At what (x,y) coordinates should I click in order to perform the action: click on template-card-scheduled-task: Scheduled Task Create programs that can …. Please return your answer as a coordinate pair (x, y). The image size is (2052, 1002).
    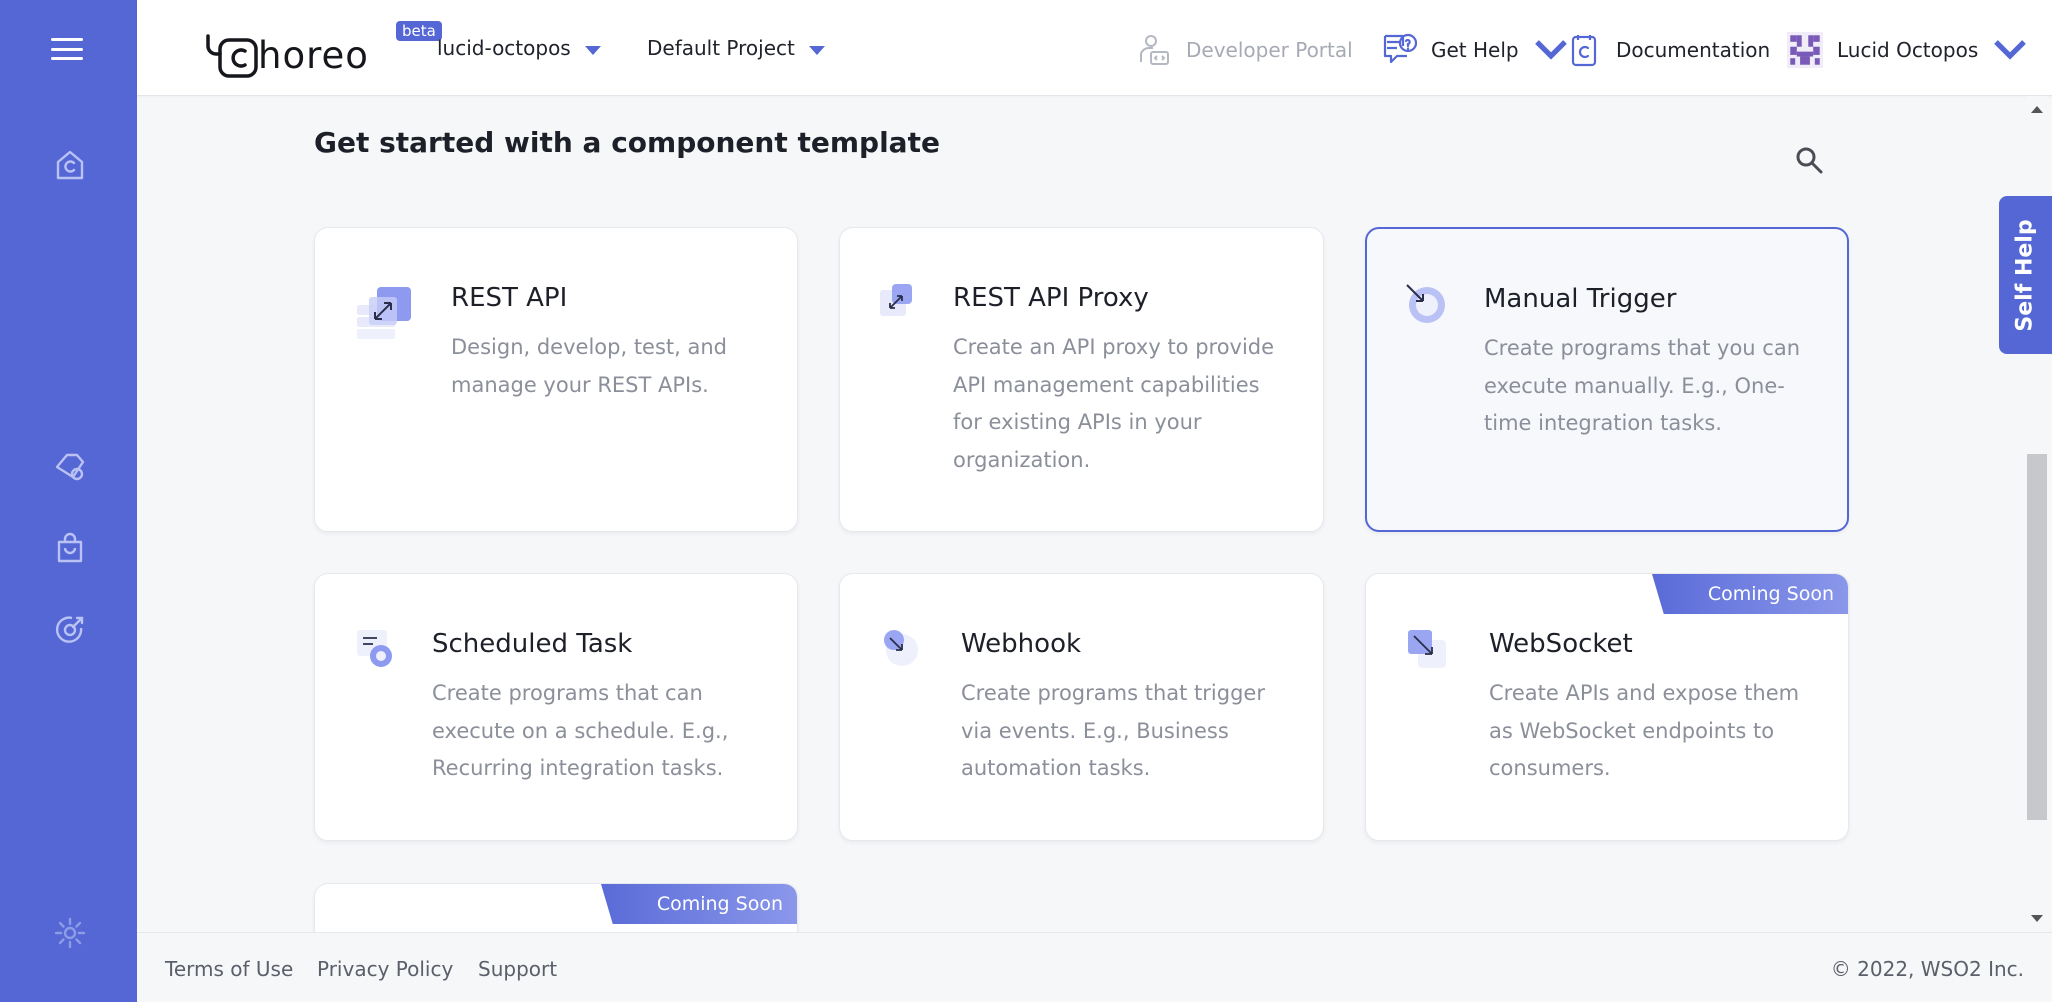
    Looking at the image, I should click on (556, 707).